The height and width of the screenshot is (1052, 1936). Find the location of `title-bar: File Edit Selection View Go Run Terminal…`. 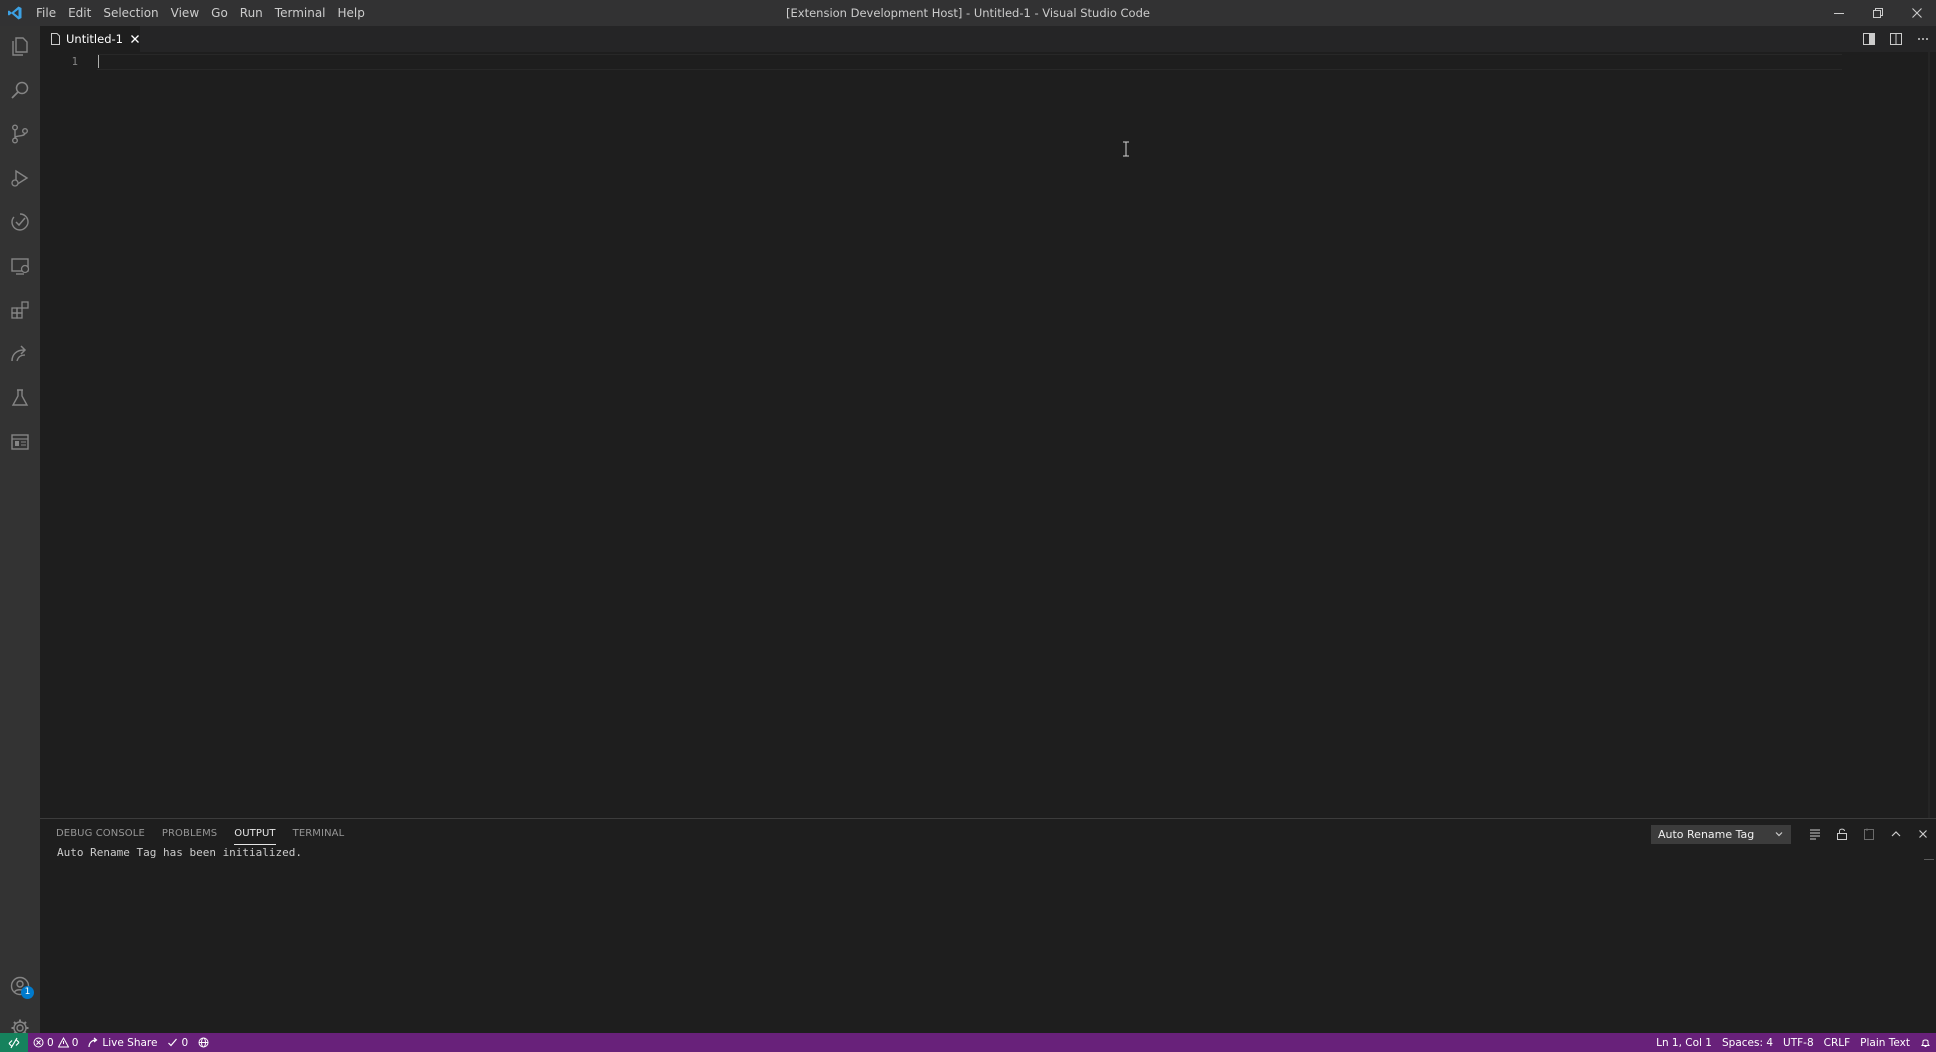

title-bar: File Edit Selection View Go Run Terminal… is located at coordinates (968, 13).